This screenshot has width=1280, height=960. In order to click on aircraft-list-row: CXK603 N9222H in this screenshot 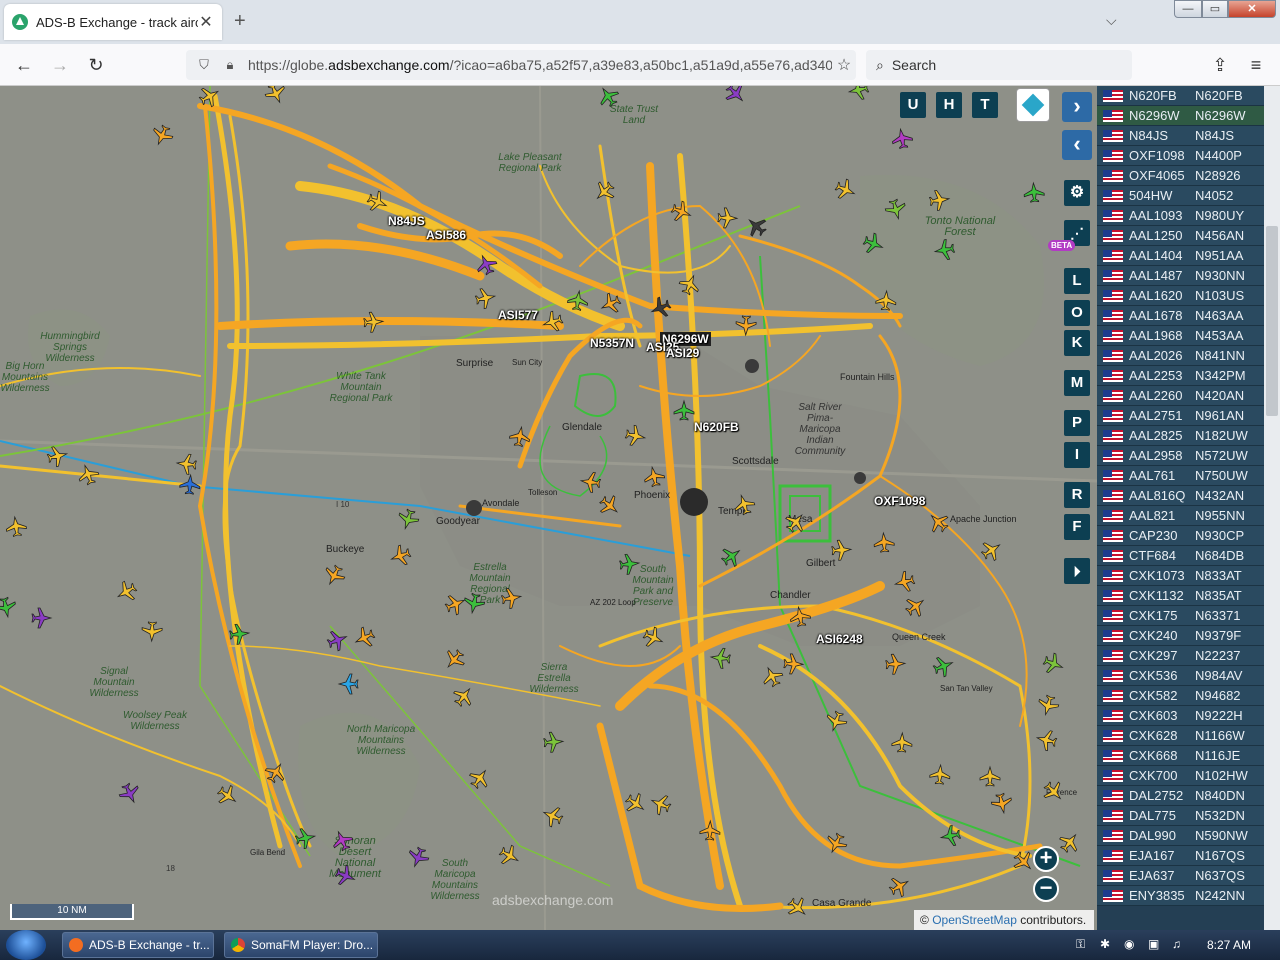, I will do `click(1182, 716)`.